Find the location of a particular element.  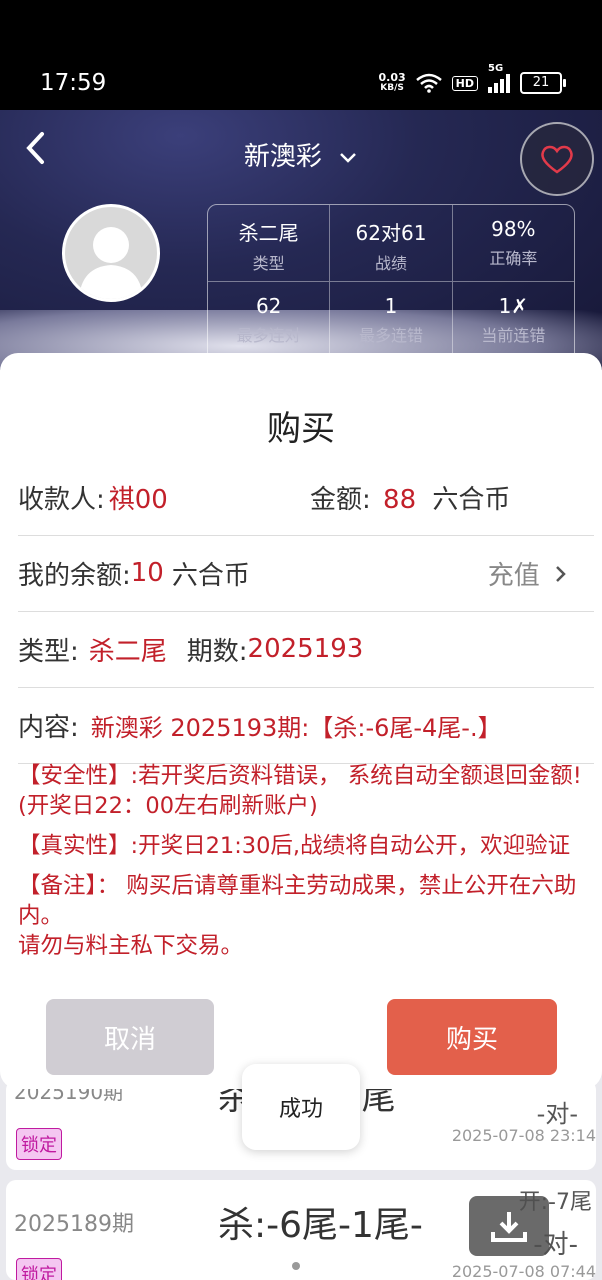

page-title: 新澳彩 is located at coordinates (282, 157).